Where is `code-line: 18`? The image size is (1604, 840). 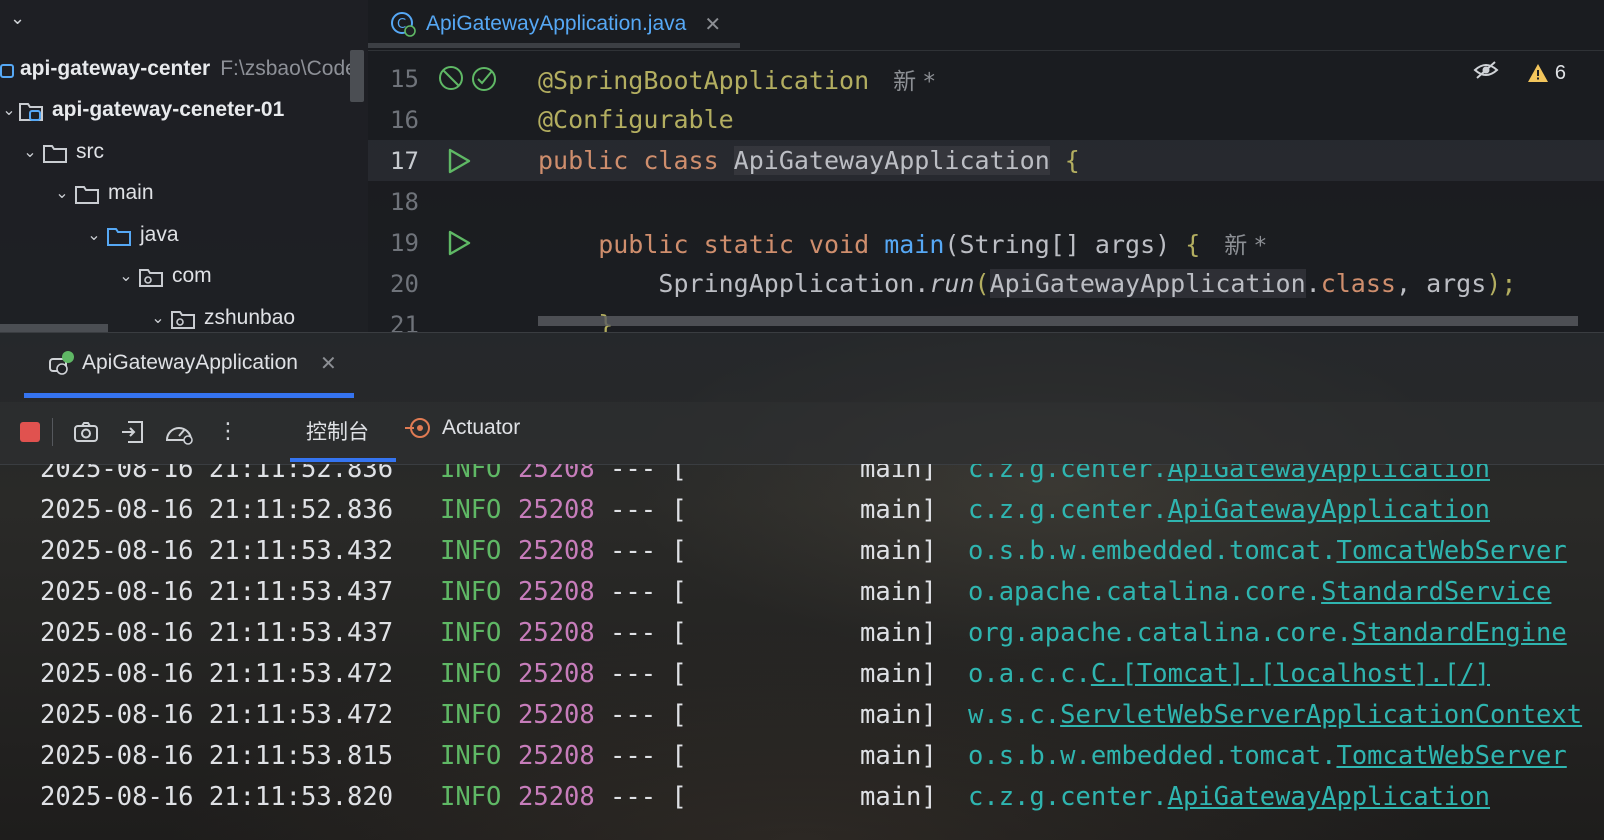 code-line: 18 is located at coordinates (986, 201).